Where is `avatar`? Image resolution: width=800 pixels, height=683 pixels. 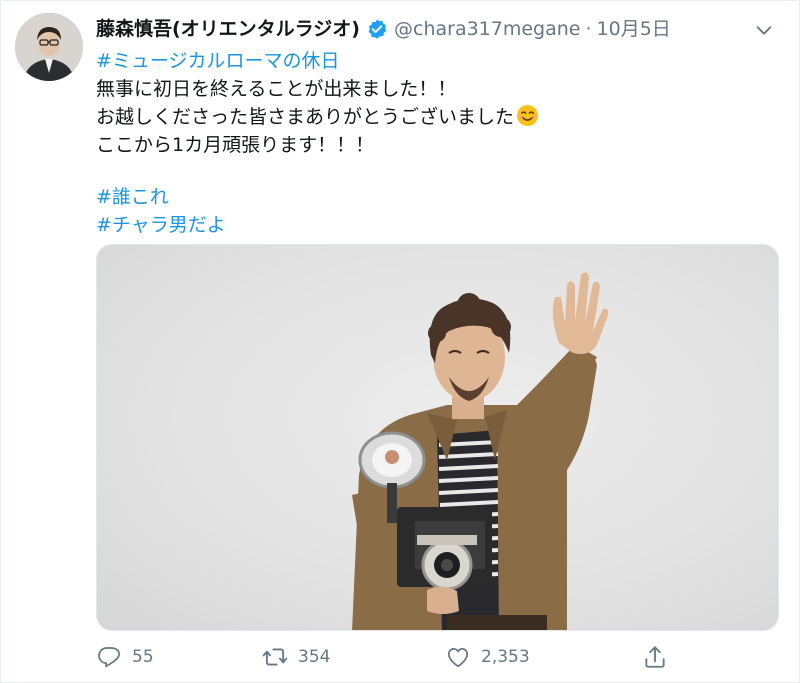 avatar is located at coordinates (49, 47).